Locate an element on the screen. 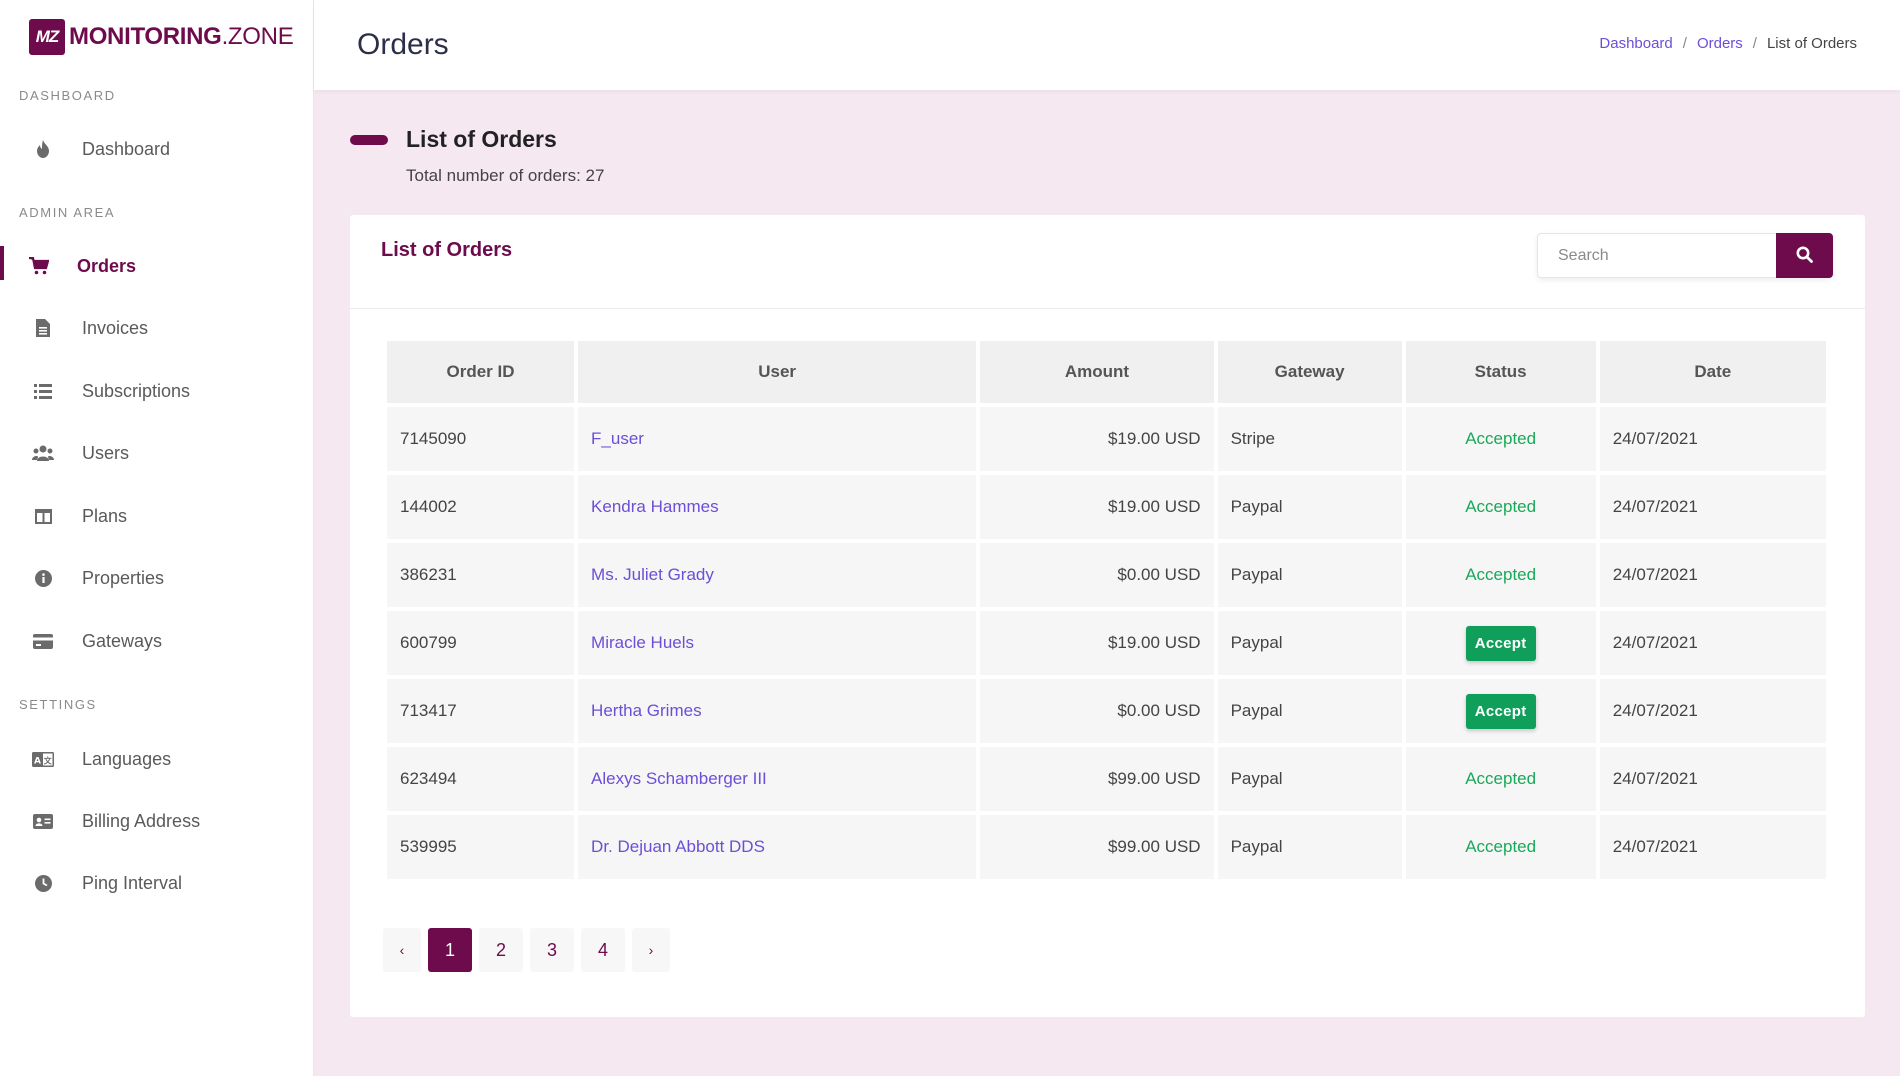 The width and height of the screenshot is (1900, 1076). pagination-page-3: 3 is located at coordinates (552, 950).